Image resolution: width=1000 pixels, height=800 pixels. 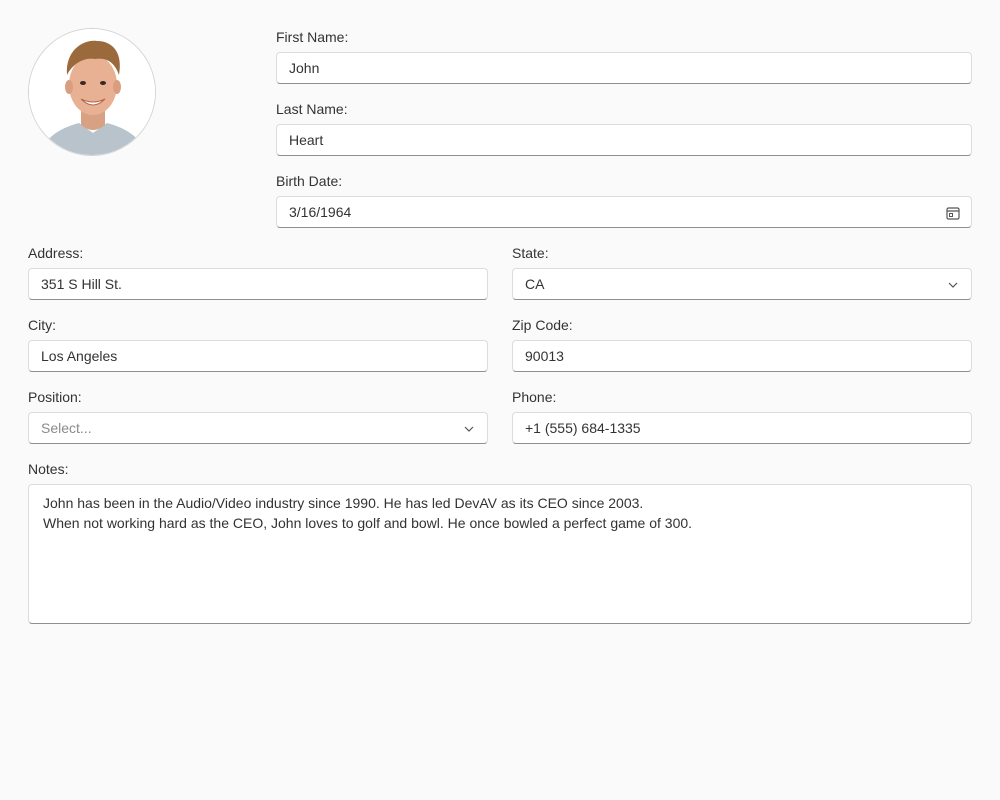 I want to click on address-input: 351 S Hill St., so click(x=258, y=284).